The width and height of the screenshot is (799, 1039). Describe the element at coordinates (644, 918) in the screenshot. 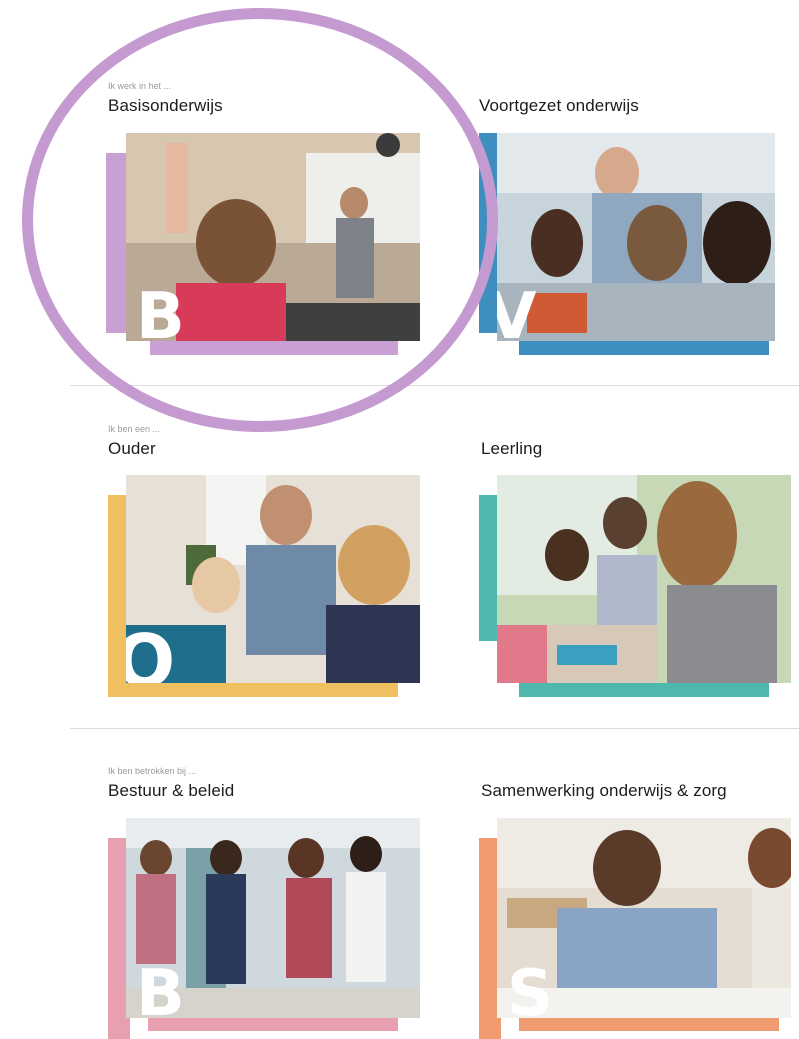

I see `boy-writing-photo: S` at that location.